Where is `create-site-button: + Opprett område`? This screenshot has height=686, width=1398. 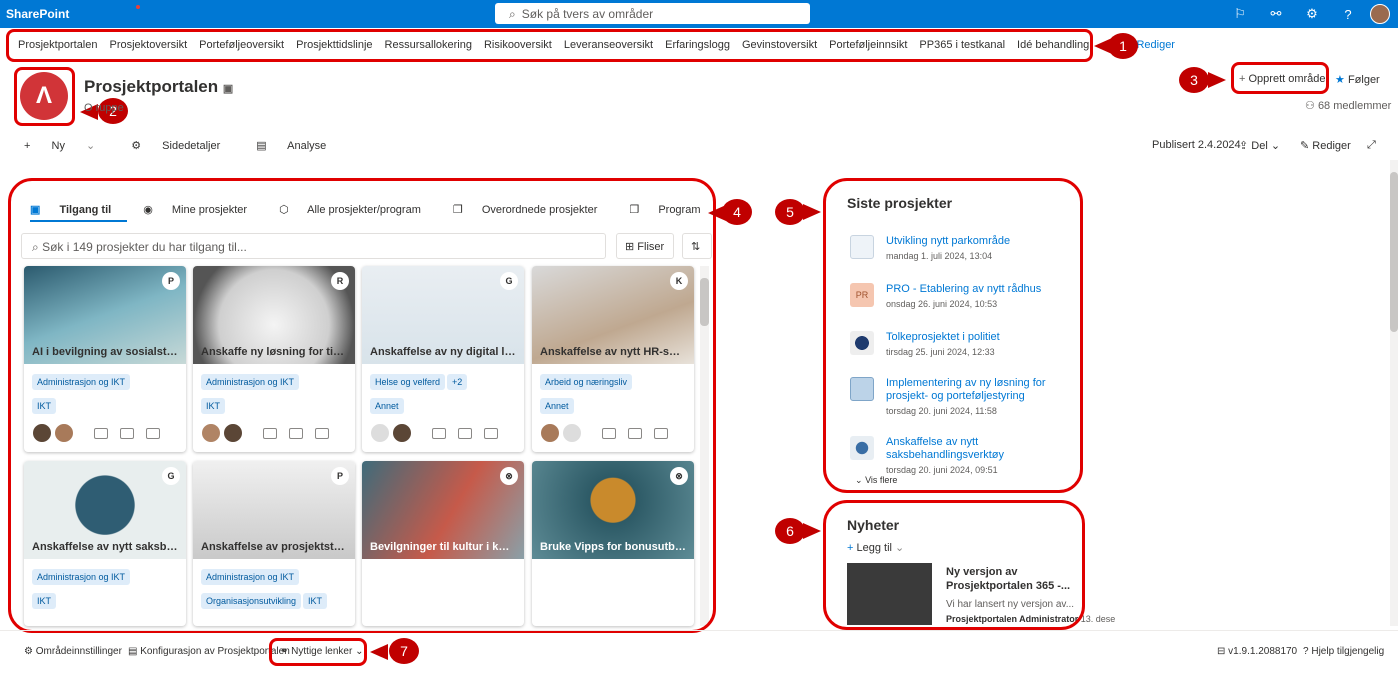
create-site-button: + Opprett område is located at coordinates (1282, 79).